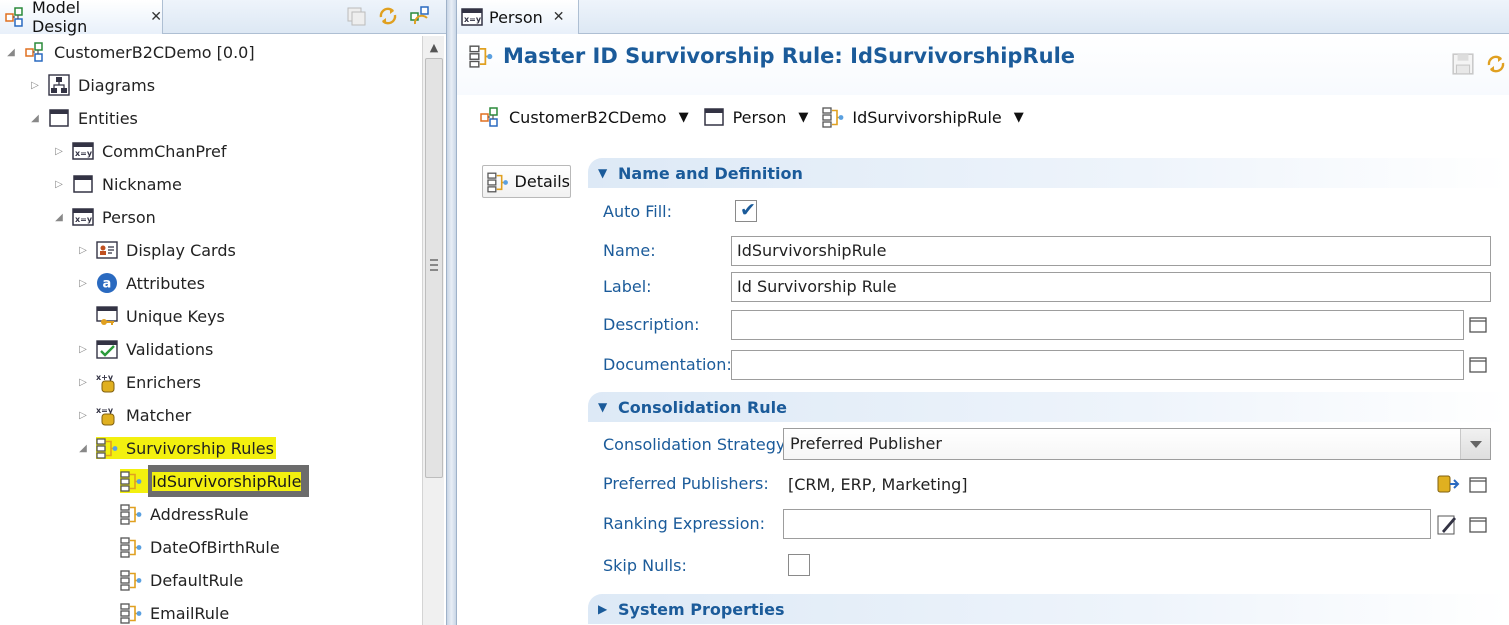 This screenshot has height=625, width=1509. What do you see at coordinates (164, 151) in the screenshot?
I see `tree-item-label: CommChanPref` at bounding box center [164, 151].